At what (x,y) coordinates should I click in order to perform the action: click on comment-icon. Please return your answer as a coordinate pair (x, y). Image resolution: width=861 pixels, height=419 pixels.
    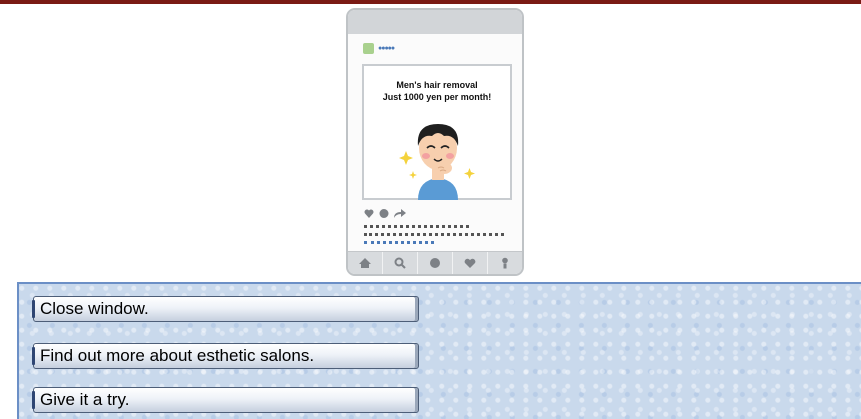
    Looking at the image, I should click on (384, 213).